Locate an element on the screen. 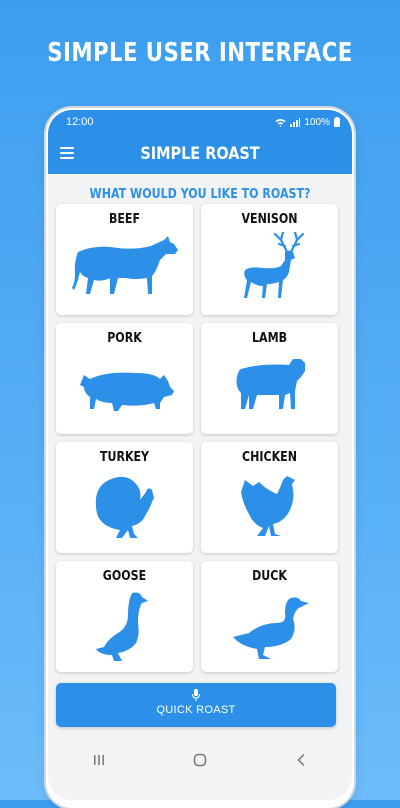 The height and width of the screenshot is (808, 400). app-bar: SIMPLE ROAST is located at coordinates (200, 154).